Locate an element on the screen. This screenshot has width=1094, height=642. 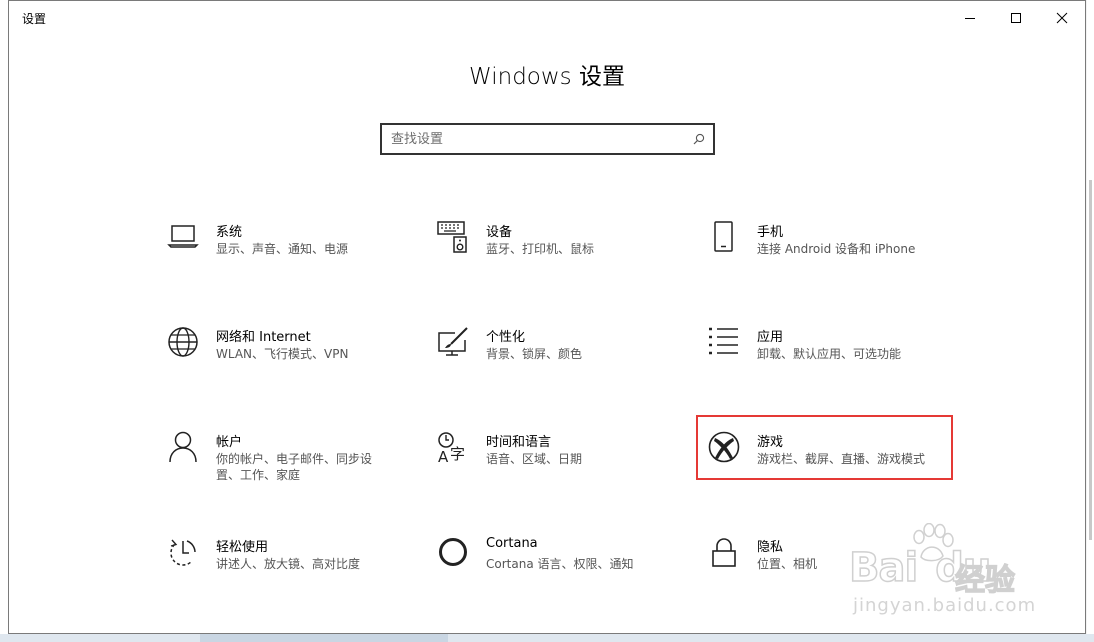
tile-time-language: A 字 时间和语言 语音、区域、日期 is located at coordinates (566, 463).